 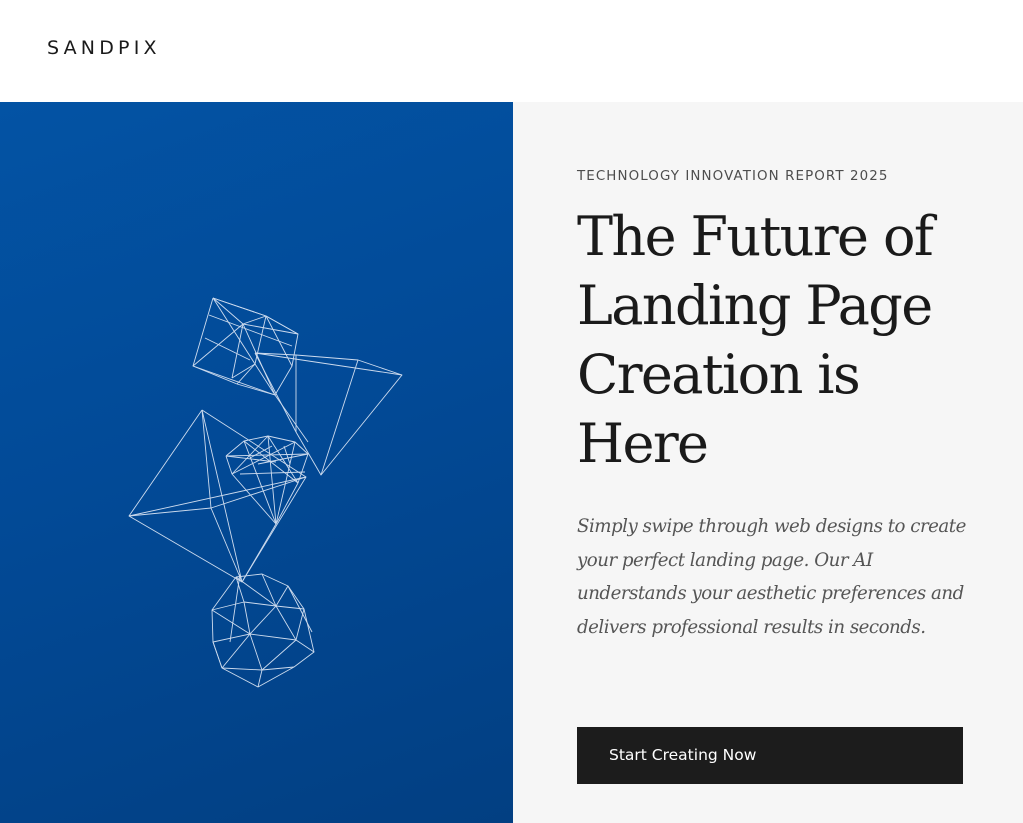 What do you see at coordinates (104, 48) in the screenshot?
I see `logo: SANDPIX` at bounding box center [104, 48].